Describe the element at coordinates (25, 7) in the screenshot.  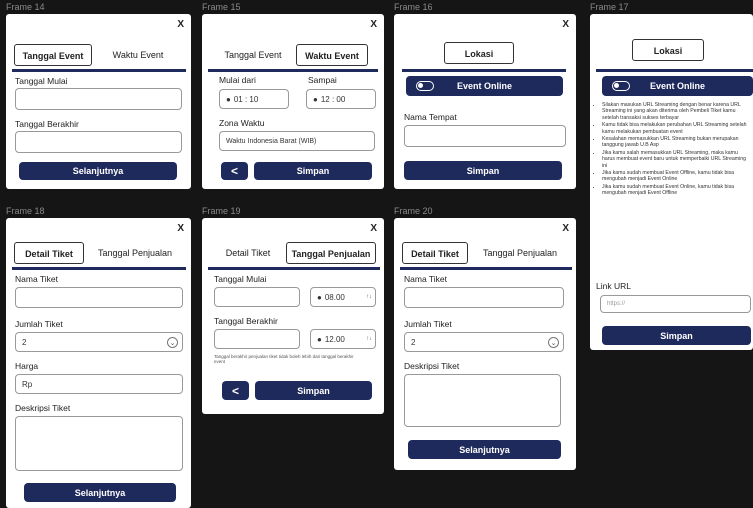
I see `frame-14-label: Frame 14` at that location.